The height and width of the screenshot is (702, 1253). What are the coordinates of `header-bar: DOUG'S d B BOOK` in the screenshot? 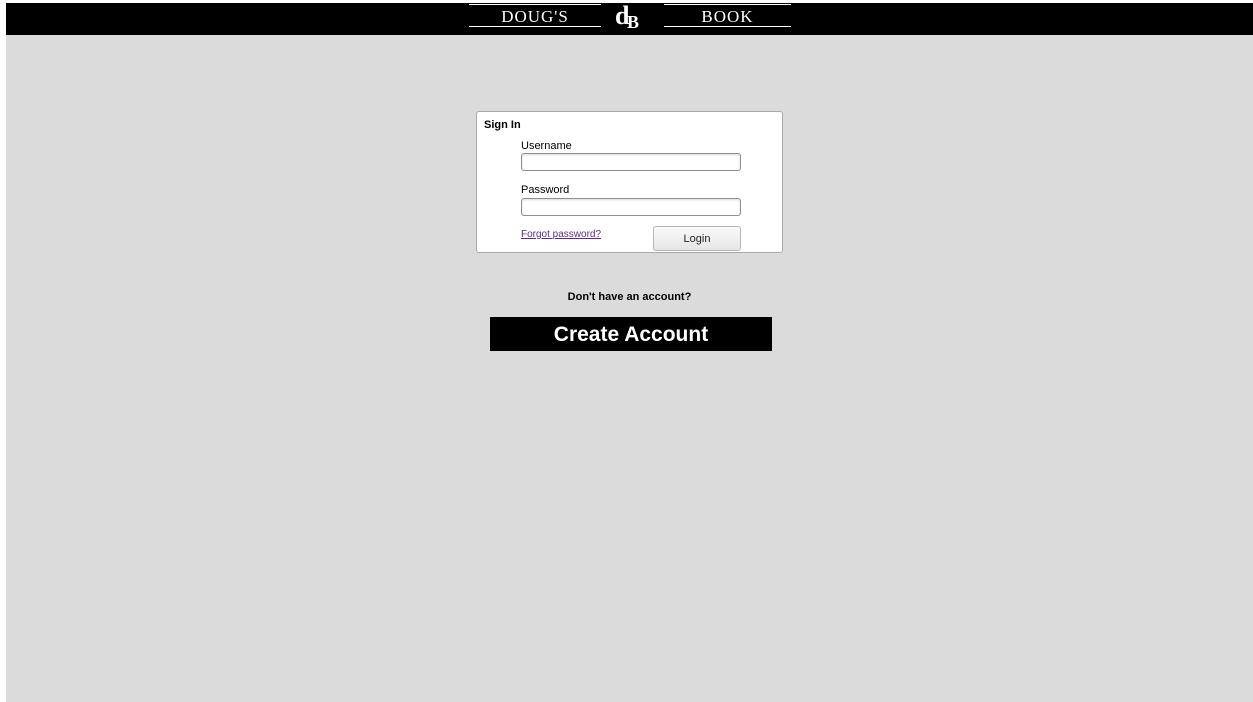 It's located at (629, 19).